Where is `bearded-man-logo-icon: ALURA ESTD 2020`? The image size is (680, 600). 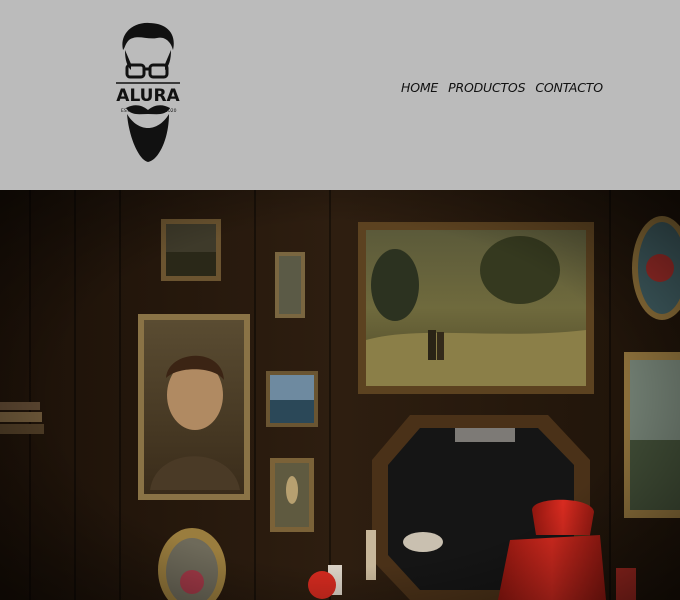 bearded-man-logo-icon: ALURA ESTD 2020 is located at coordinates (148, 92).